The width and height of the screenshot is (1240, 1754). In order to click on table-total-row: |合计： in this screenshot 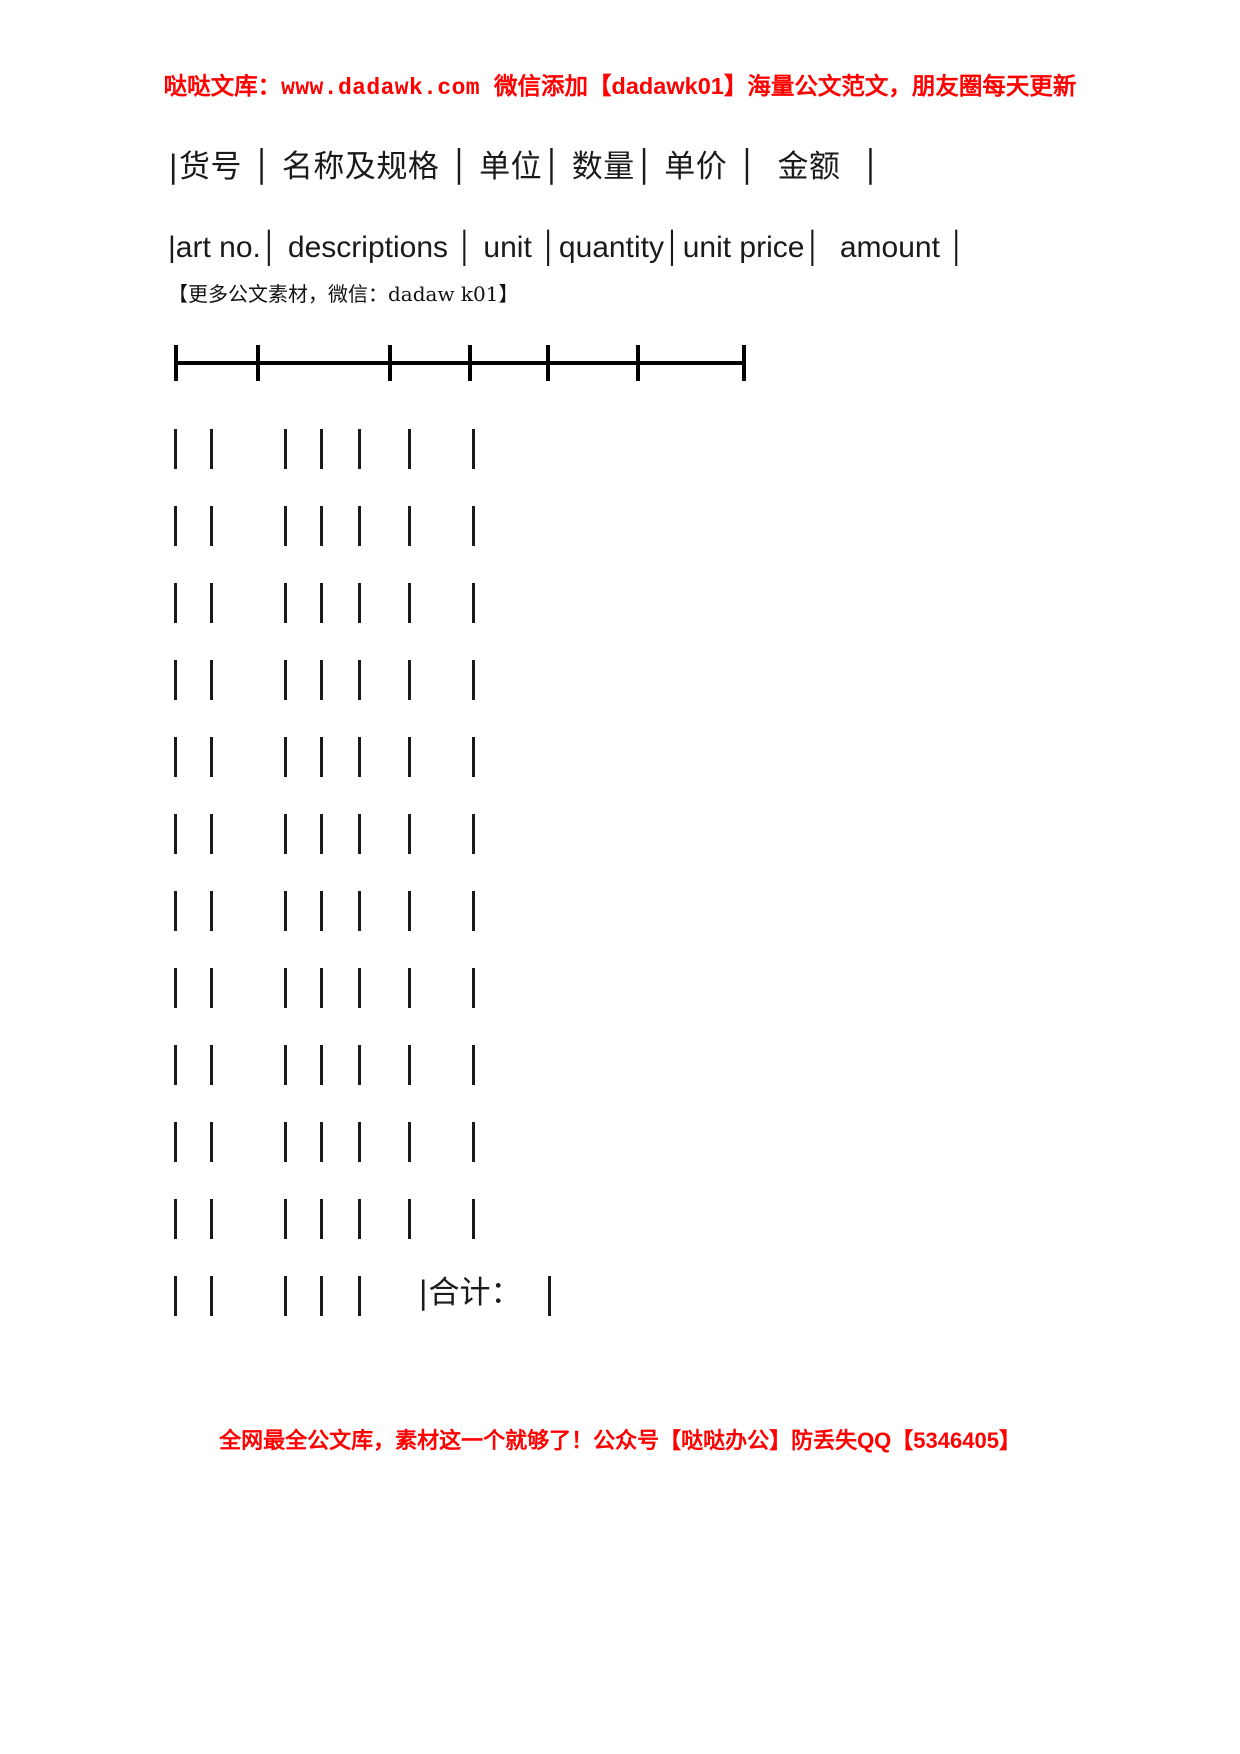, I will do `click(468, 1306)`.